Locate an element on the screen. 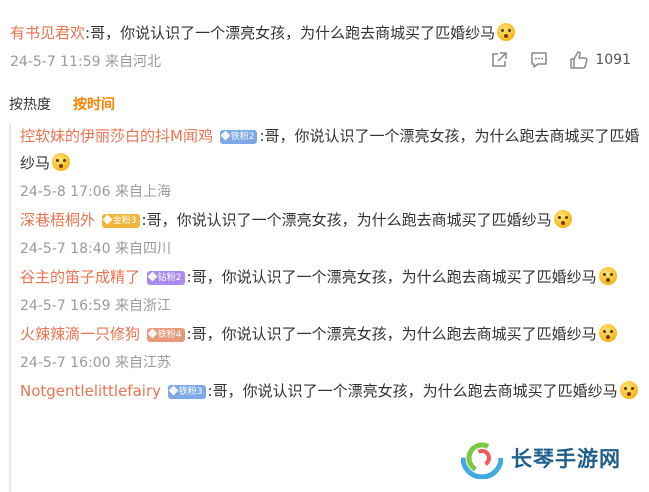 The image size is (649, 492). fan-badge: 钻粉2 is located at coordinates (165, 278).